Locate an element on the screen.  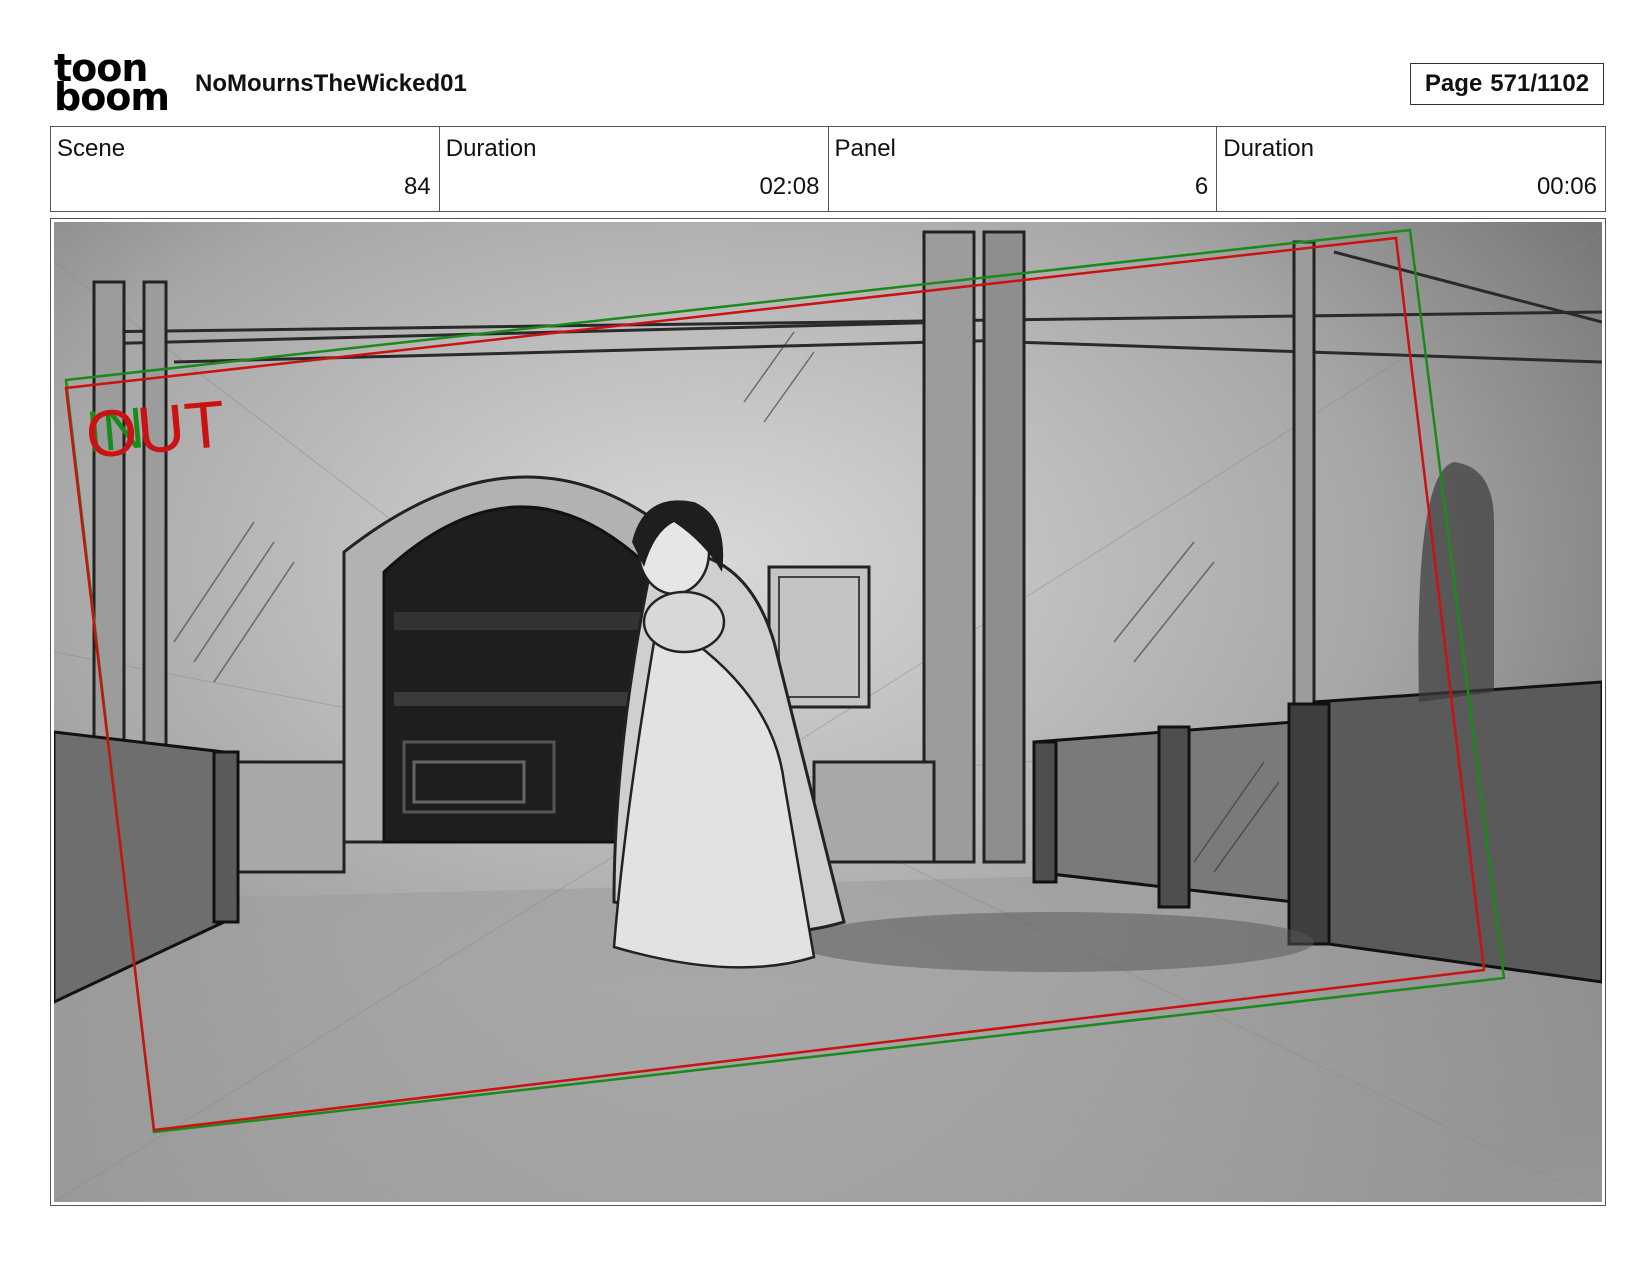
page-indicator: Page 571/1102 is located at coordinates (1507, 84).